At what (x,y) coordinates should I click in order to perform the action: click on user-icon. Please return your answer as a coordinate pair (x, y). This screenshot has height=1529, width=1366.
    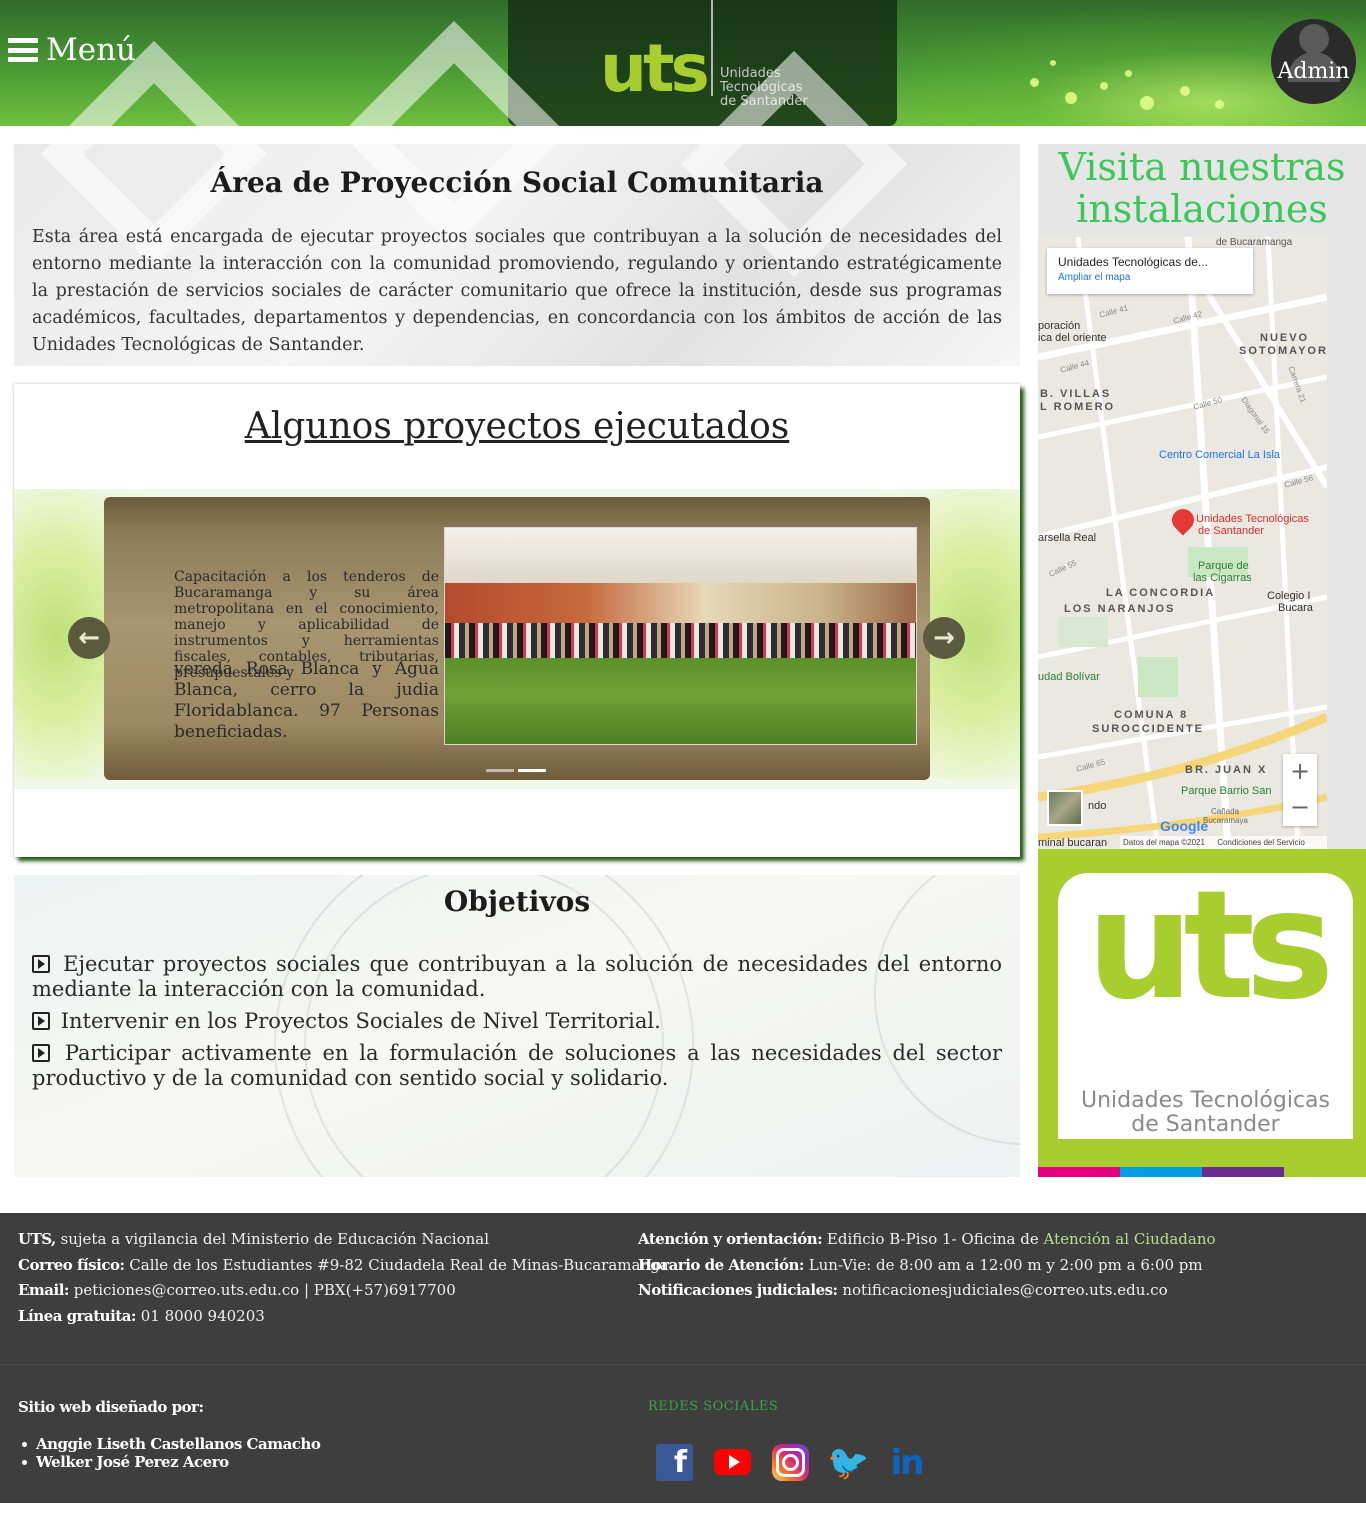
    Looking at the image, I should click on (1314, 39).